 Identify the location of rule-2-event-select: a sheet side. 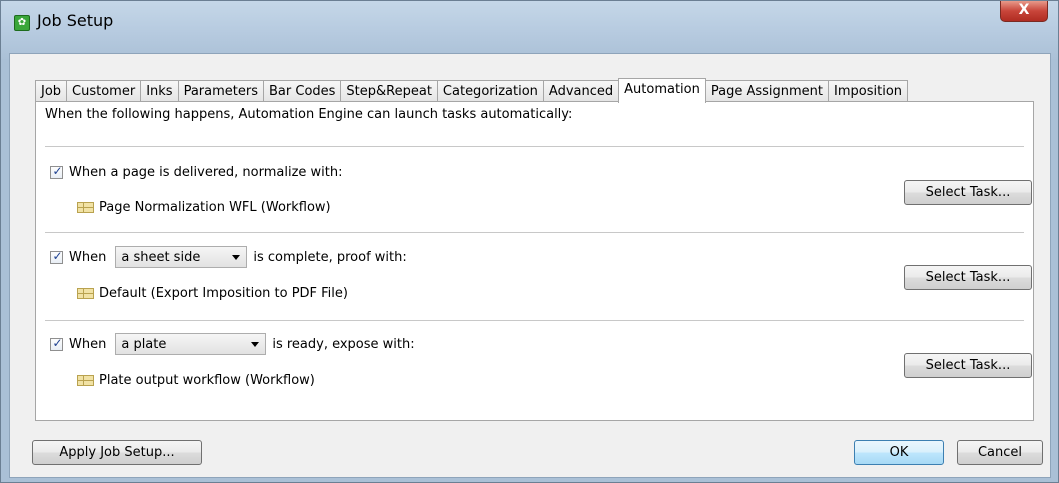
(181, 257).